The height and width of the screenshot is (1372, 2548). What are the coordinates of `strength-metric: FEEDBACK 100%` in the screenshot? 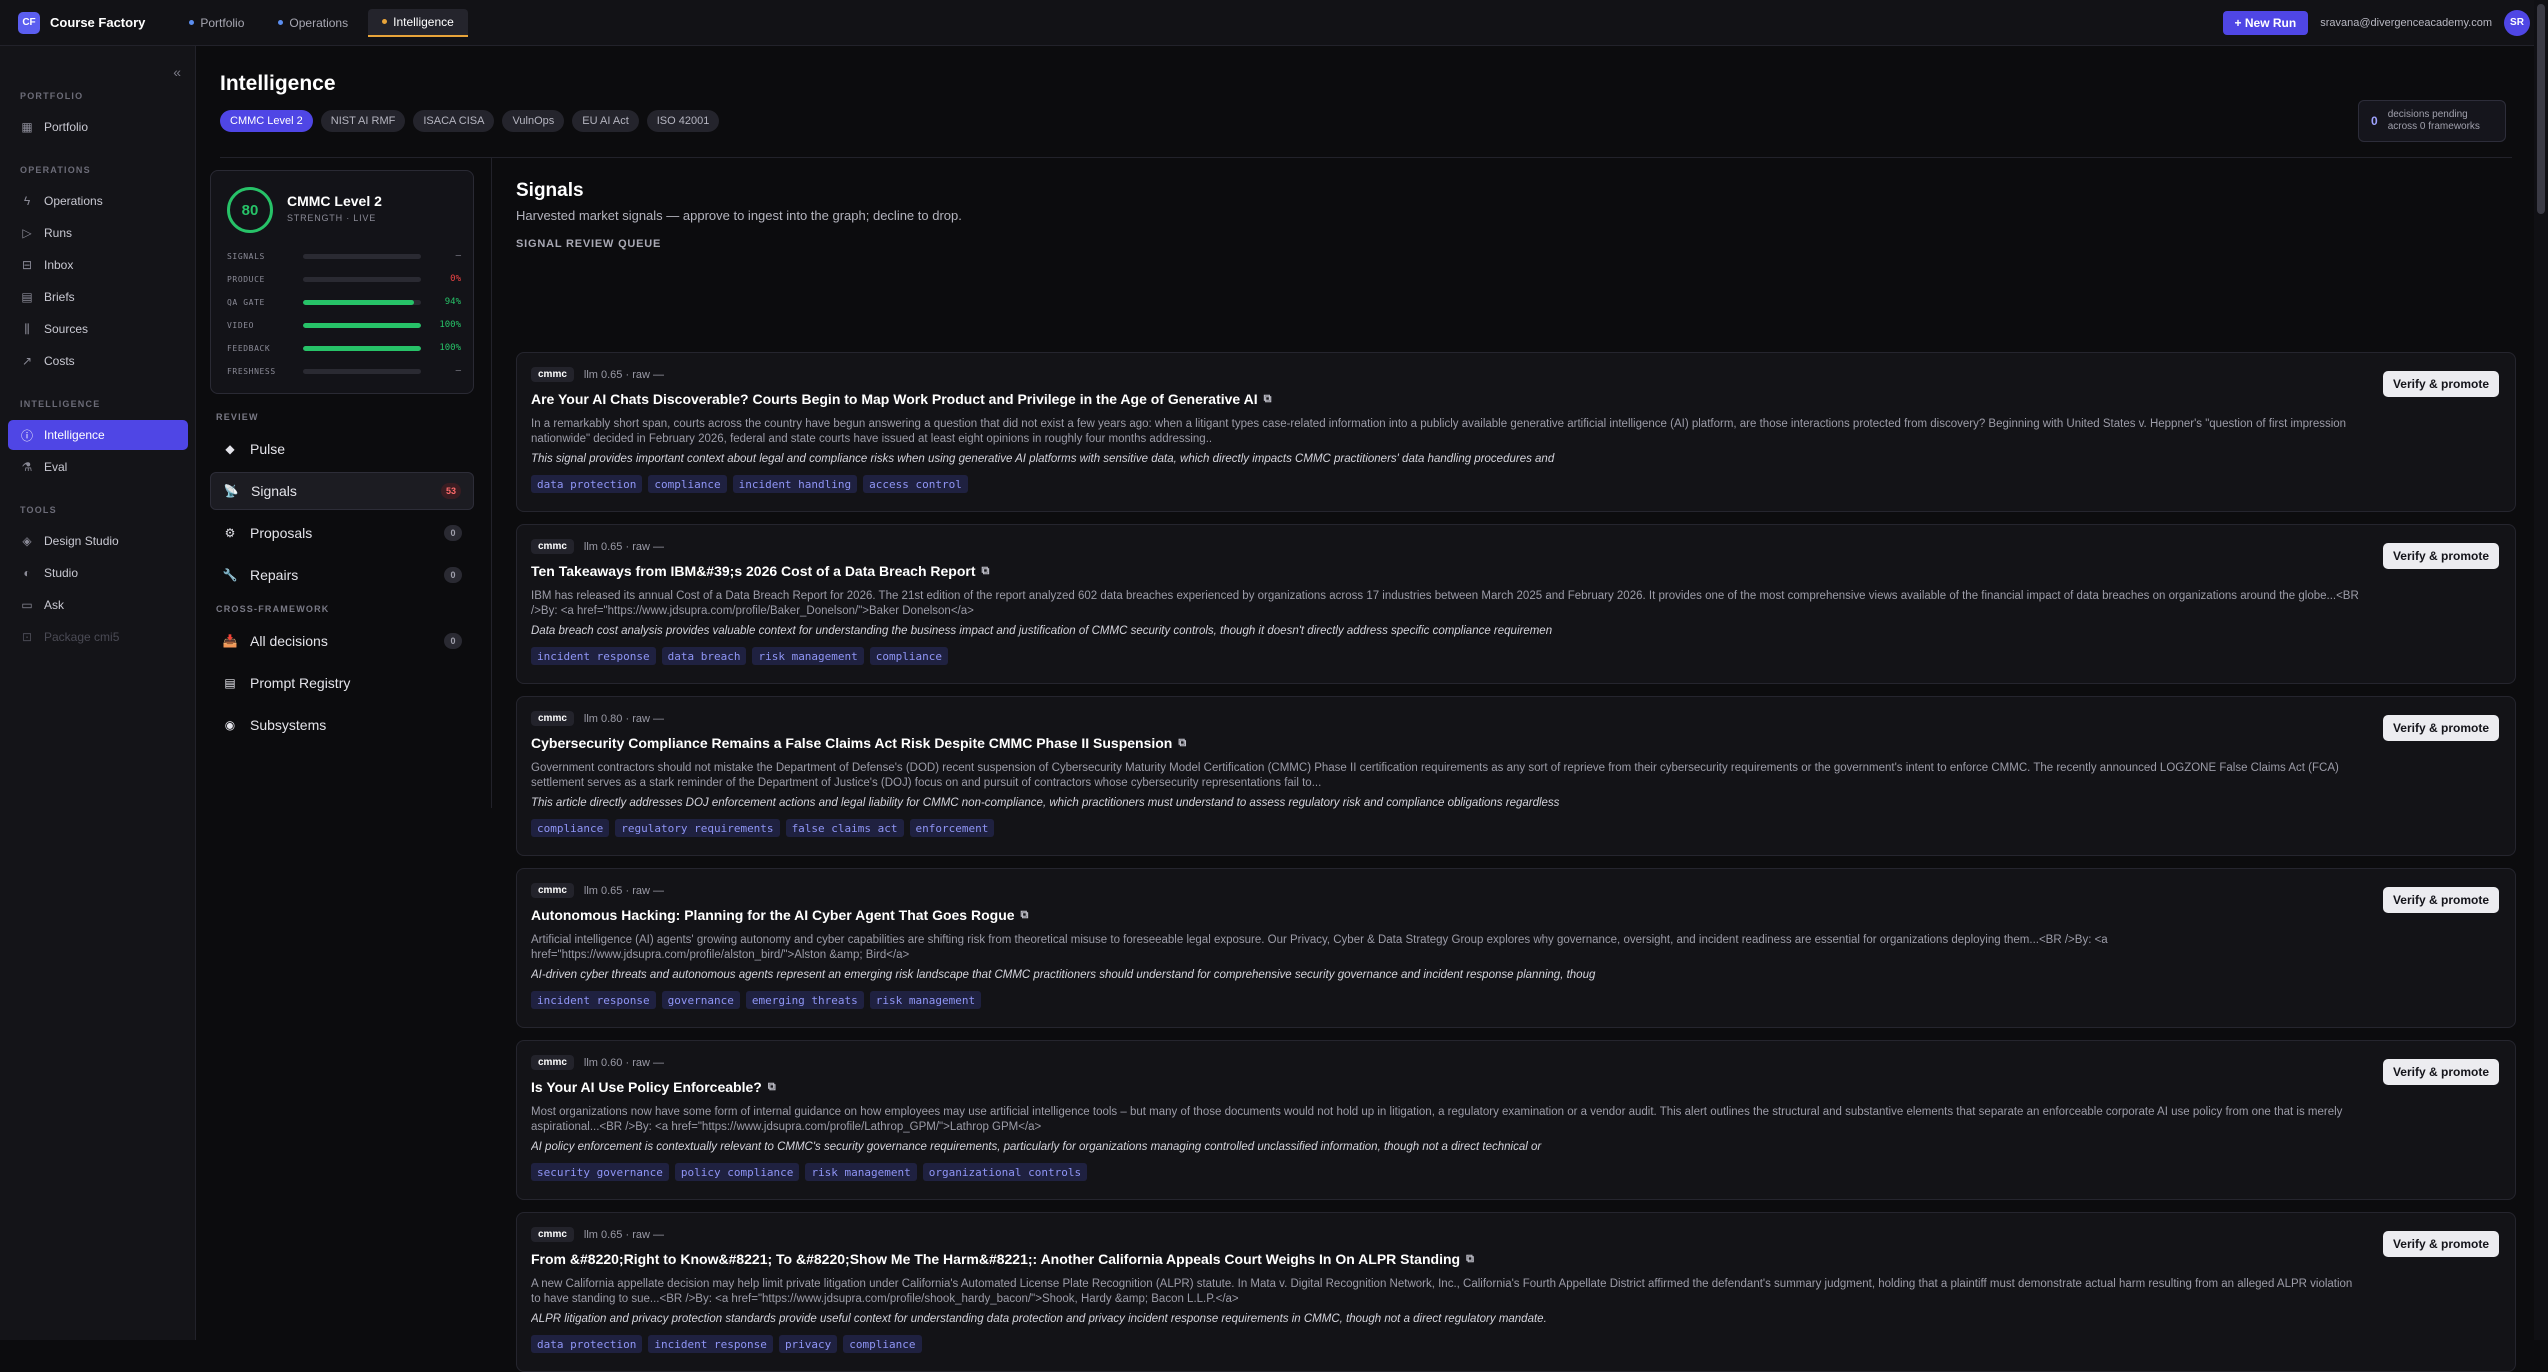 It's located at (344, 348).